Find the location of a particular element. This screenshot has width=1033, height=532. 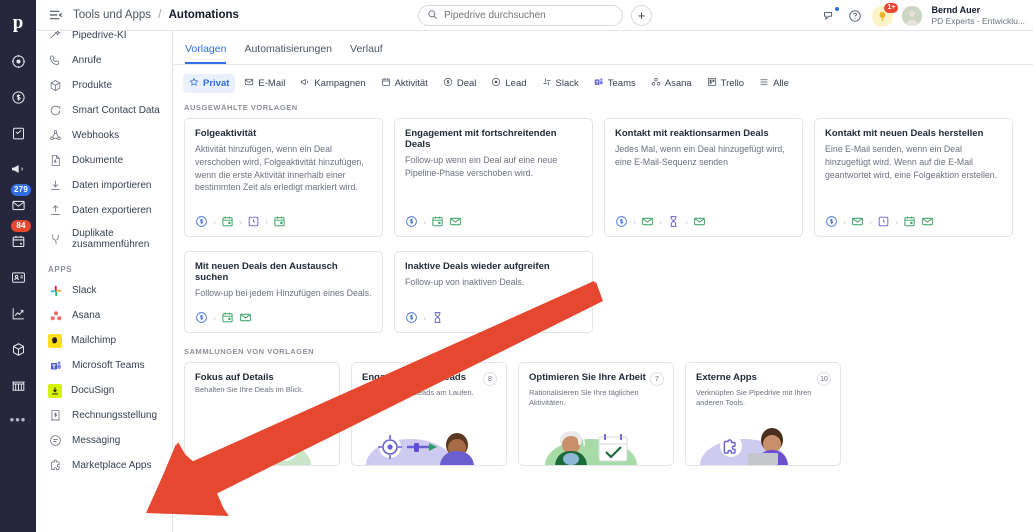

sidebar-item-messaging: Messaging is located at coordinates (104, 440).